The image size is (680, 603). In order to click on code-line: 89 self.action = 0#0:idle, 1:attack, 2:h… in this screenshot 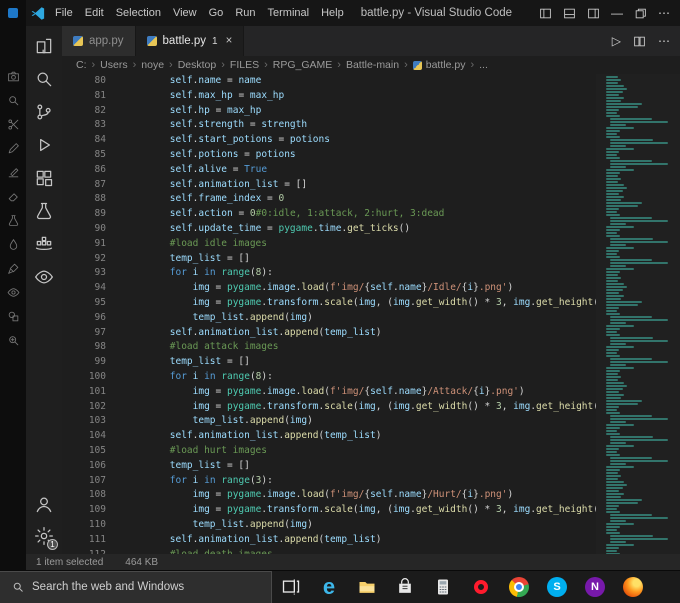, I will do `click(329, 214)`.